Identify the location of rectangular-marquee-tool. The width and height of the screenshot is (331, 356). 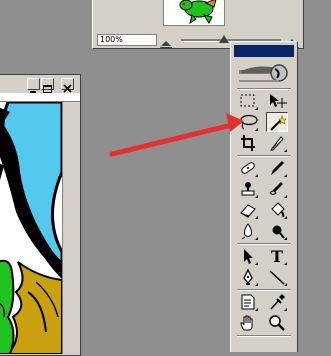
(248, 101).